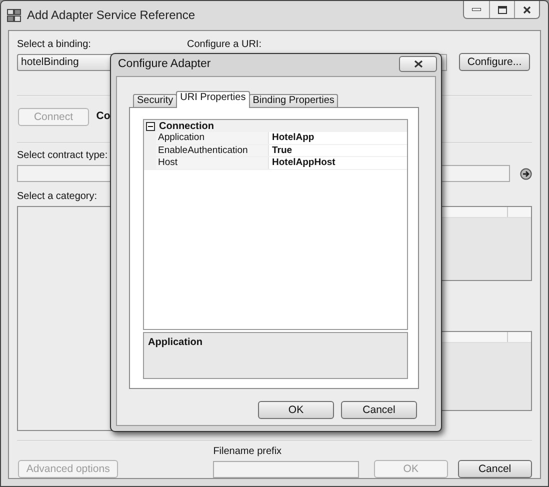  What do you see at coordinates (103, 116) in the screenshot?
I see `status-text: Co` at bounding box center [103, 116].